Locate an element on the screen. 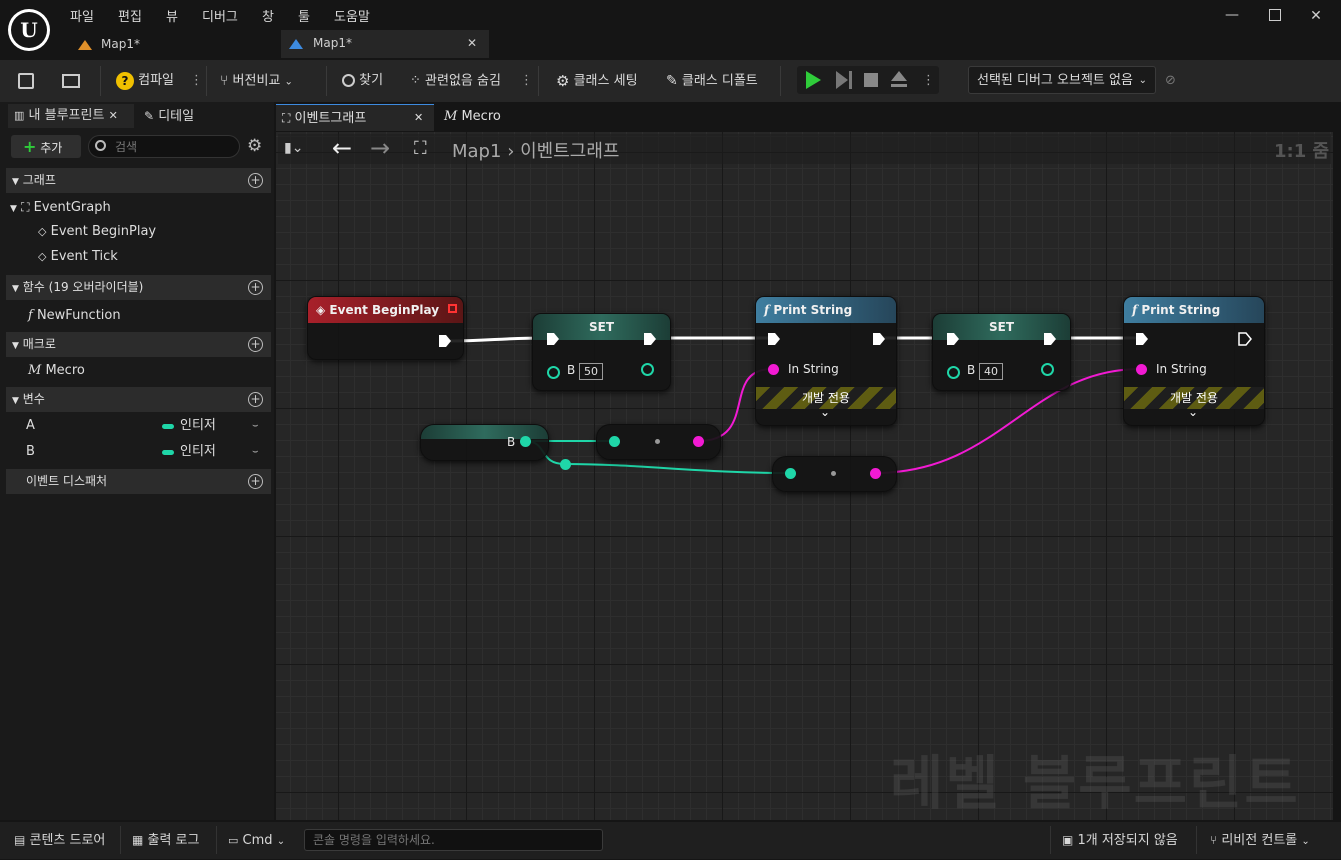 The height and width of the screenshot is (860, 1341). print-string-node-2: f Print String In String 개발 전용 ⌄ is located at coordinates (1194, 361).